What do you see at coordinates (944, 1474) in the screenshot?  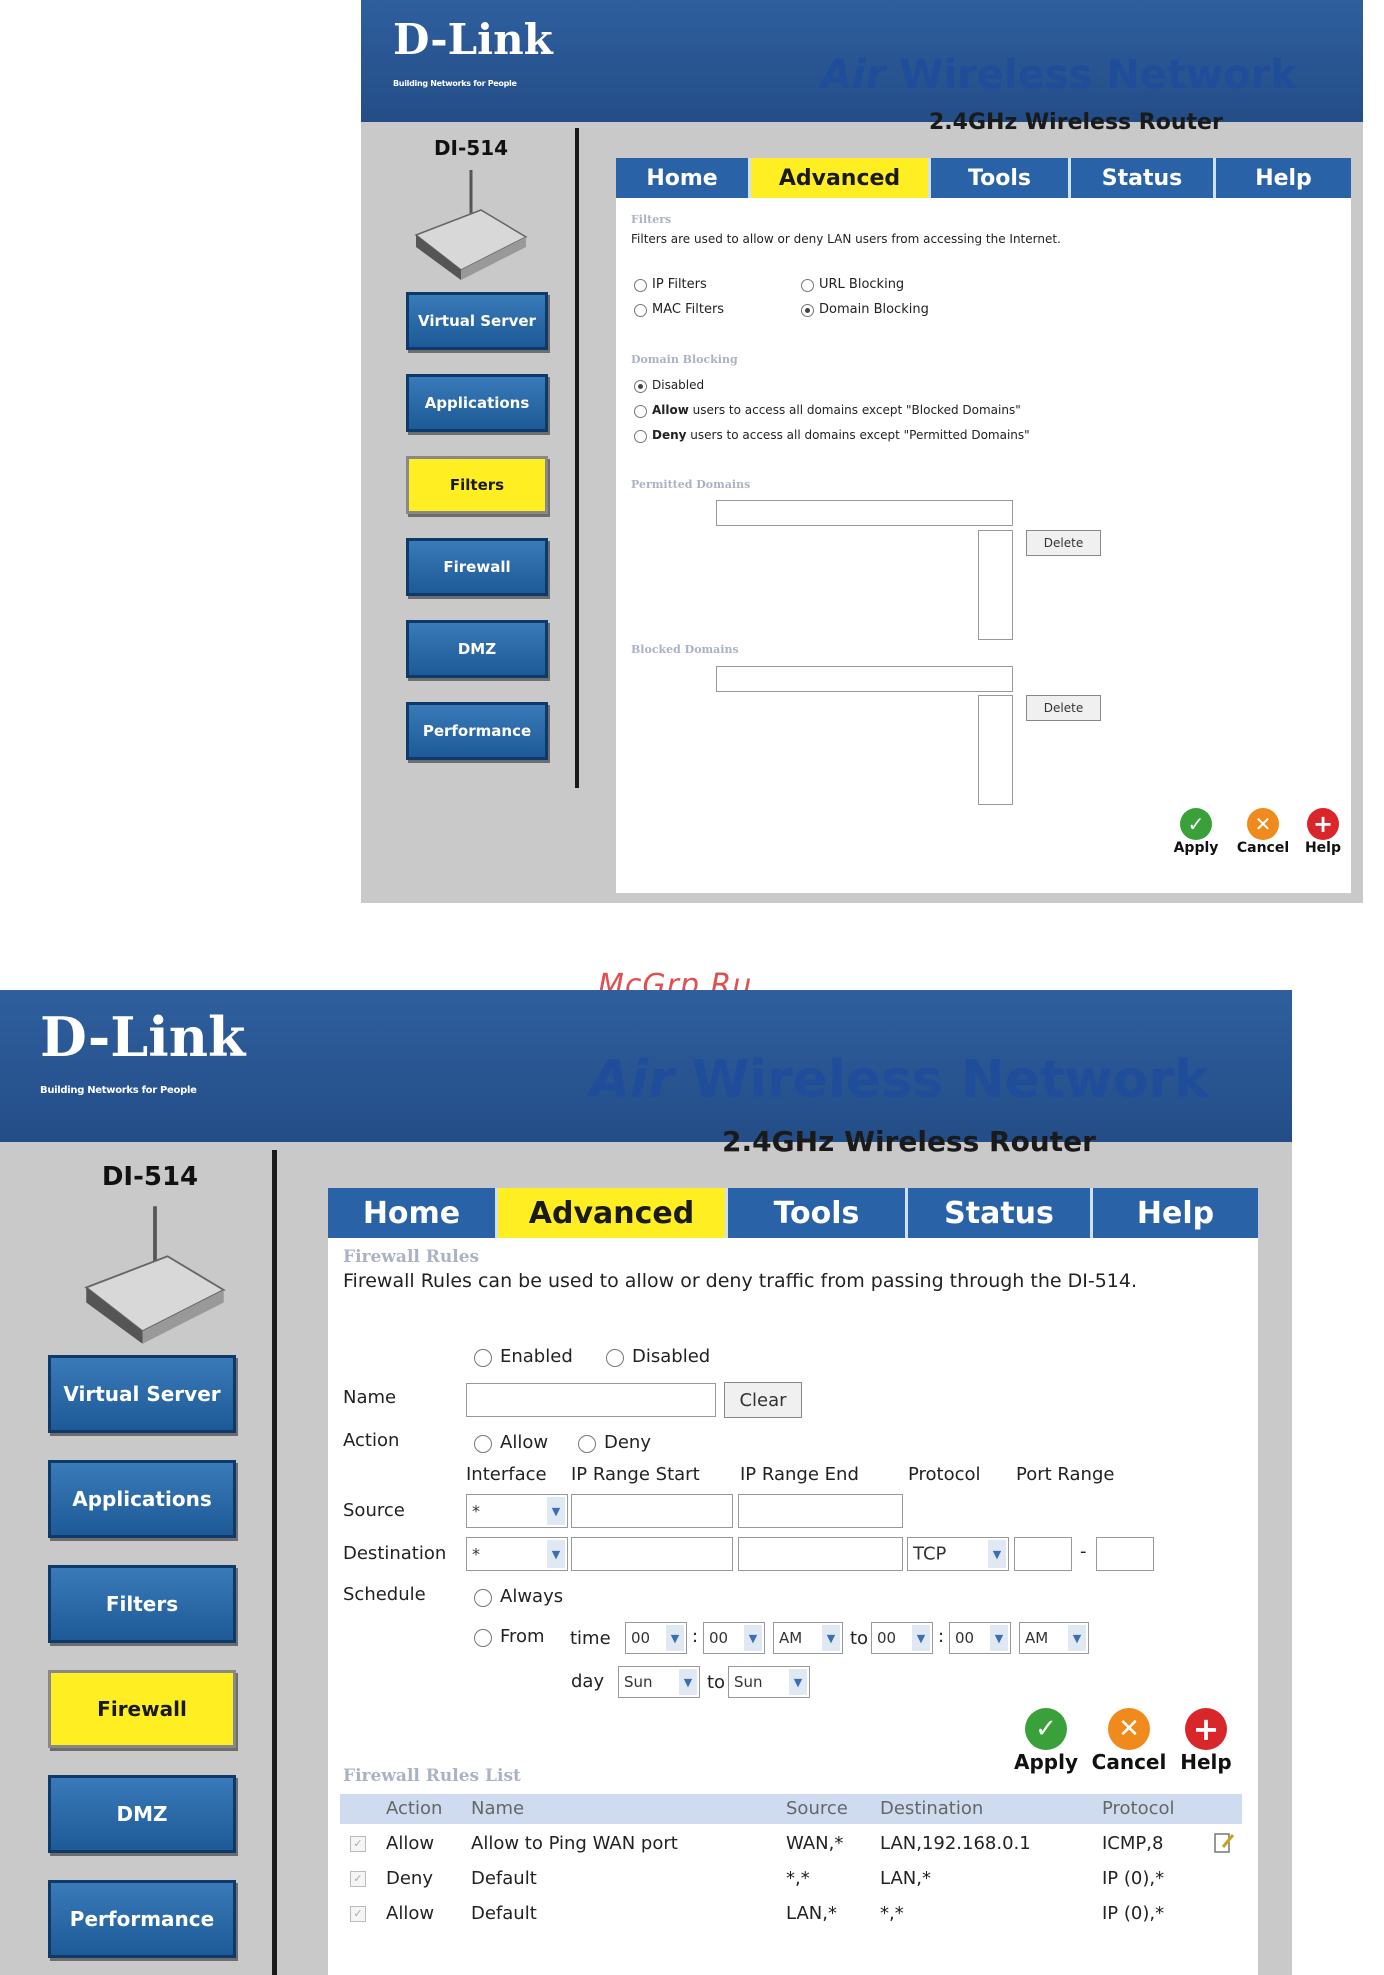 I see `col-protocol: Protocol` at bounding box center [944, 1474].